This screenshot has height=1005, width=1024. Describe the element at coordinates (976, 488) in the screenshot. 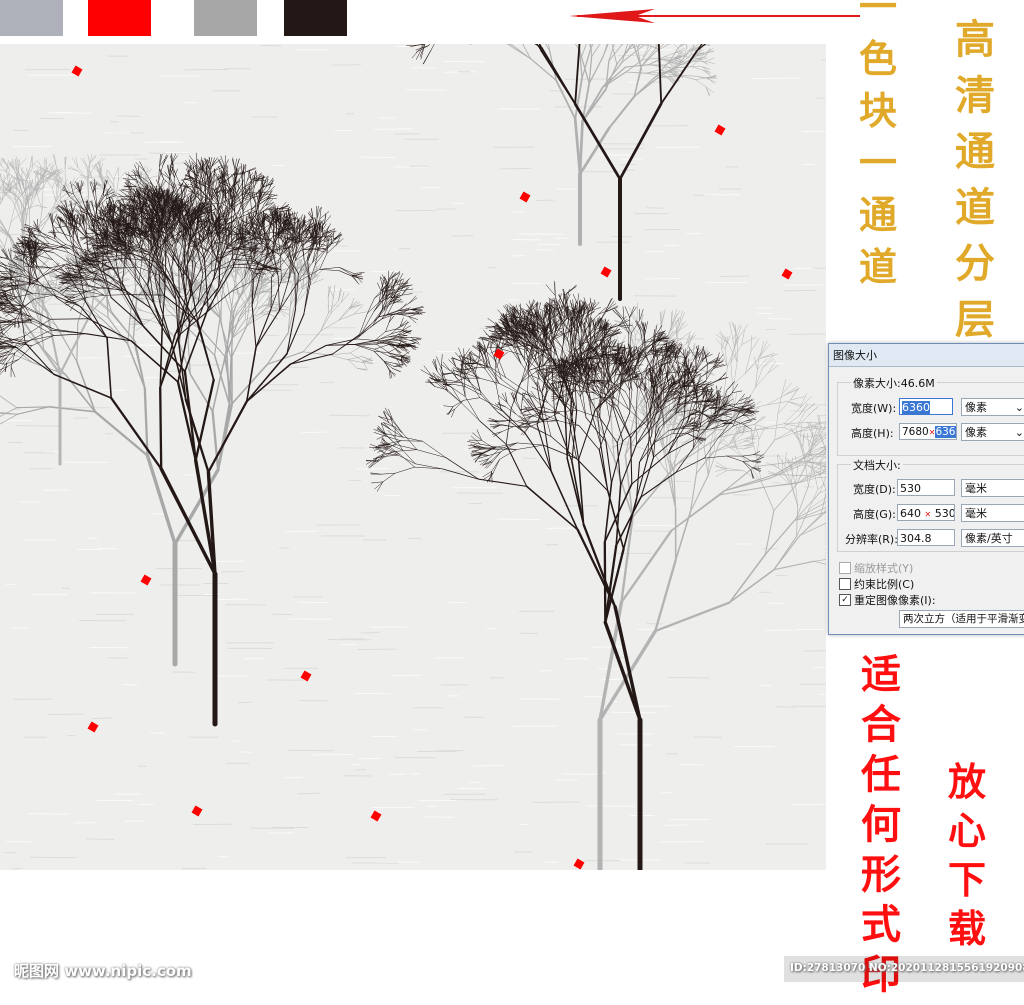

I see `doc-width-unit: 毫米` at that location.